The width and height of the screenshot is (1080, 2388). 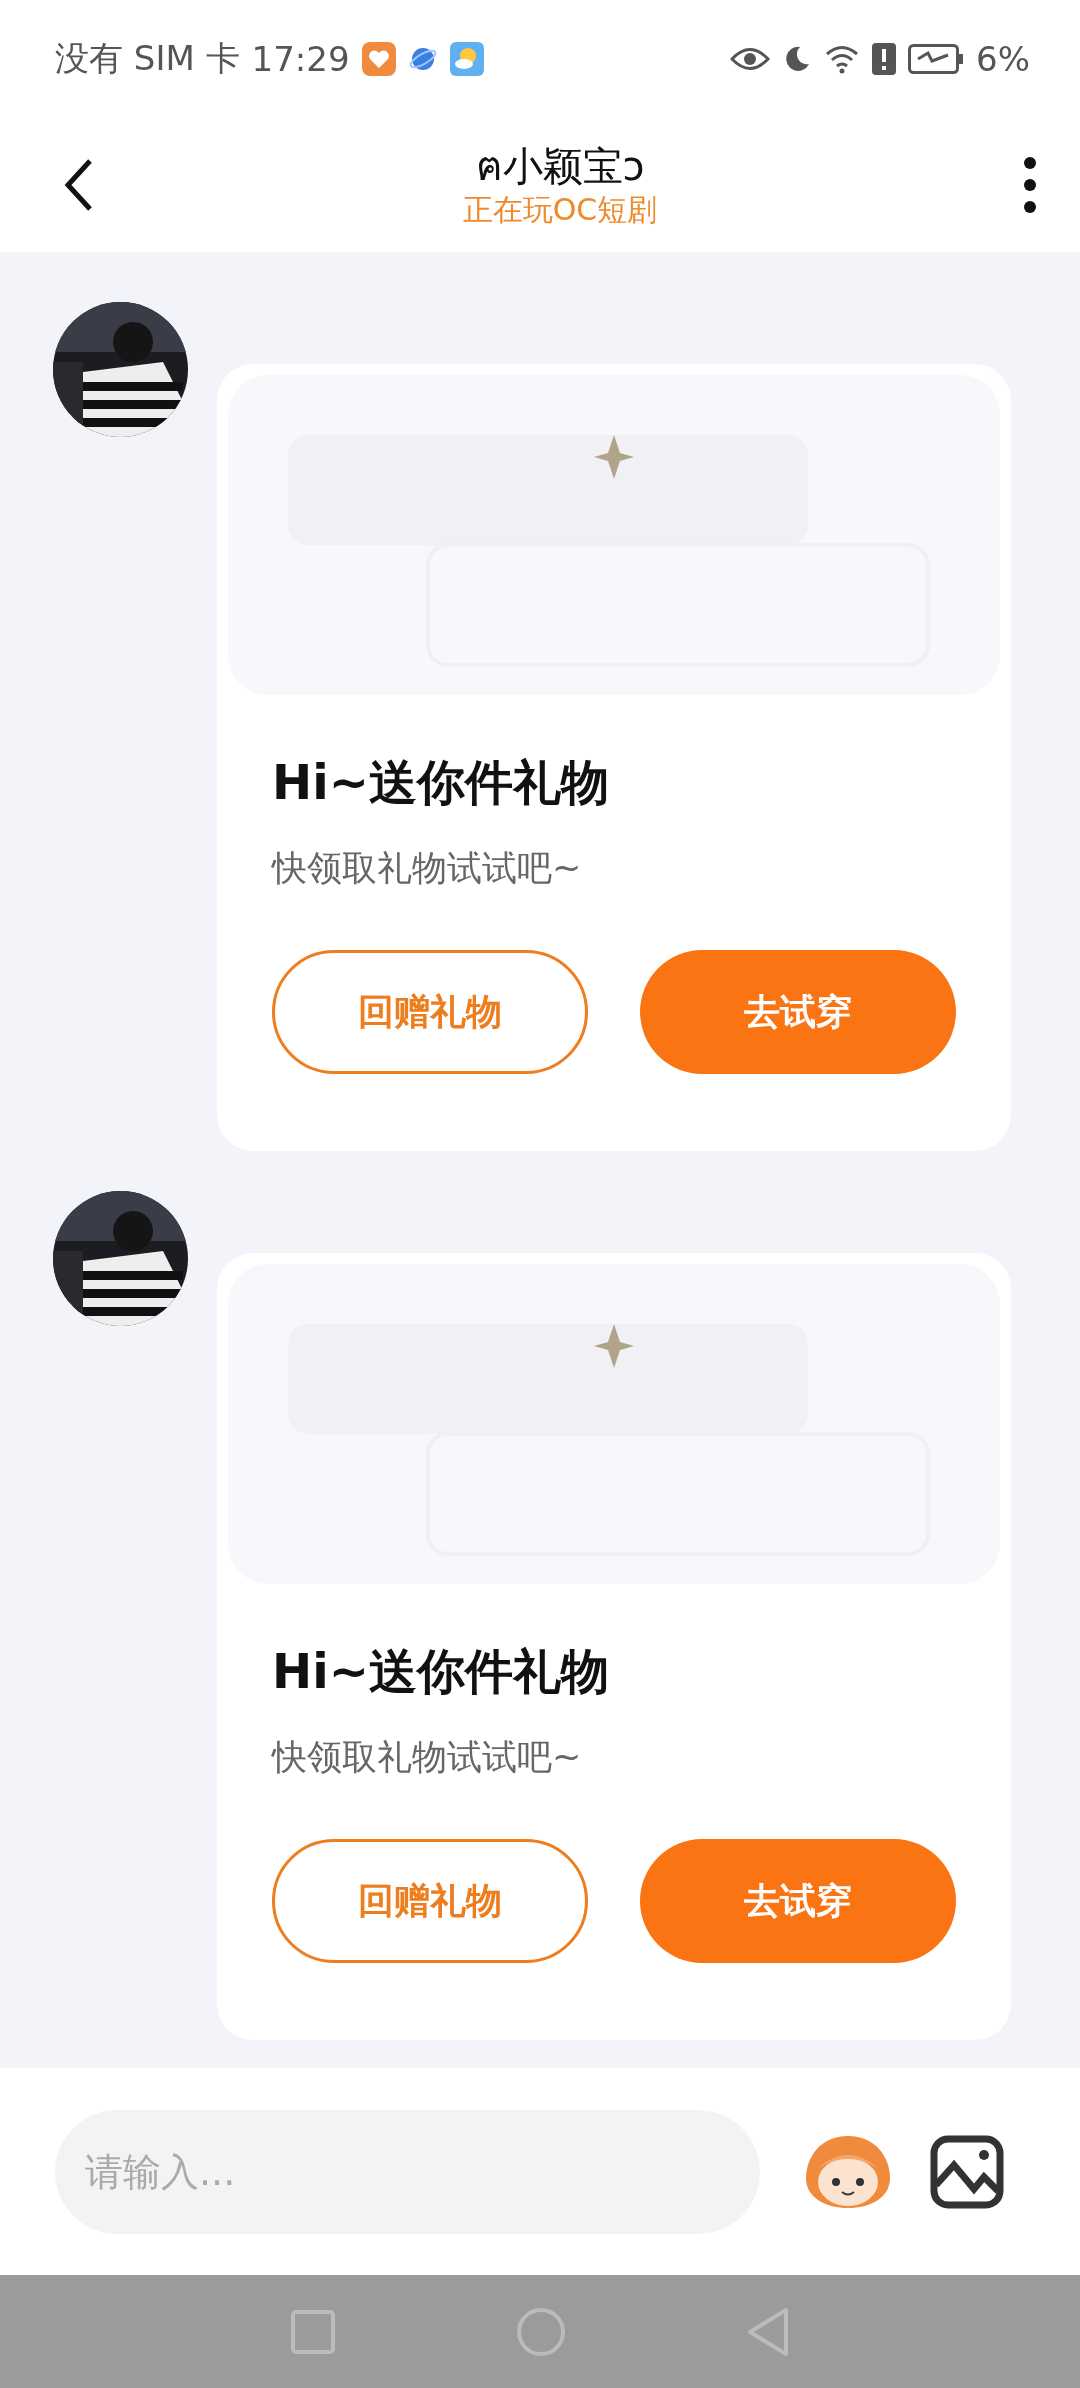 What do you see at coordinates (936, 59) in the screenshot?
I see `battery-icon` at bounding box center [936, 59].